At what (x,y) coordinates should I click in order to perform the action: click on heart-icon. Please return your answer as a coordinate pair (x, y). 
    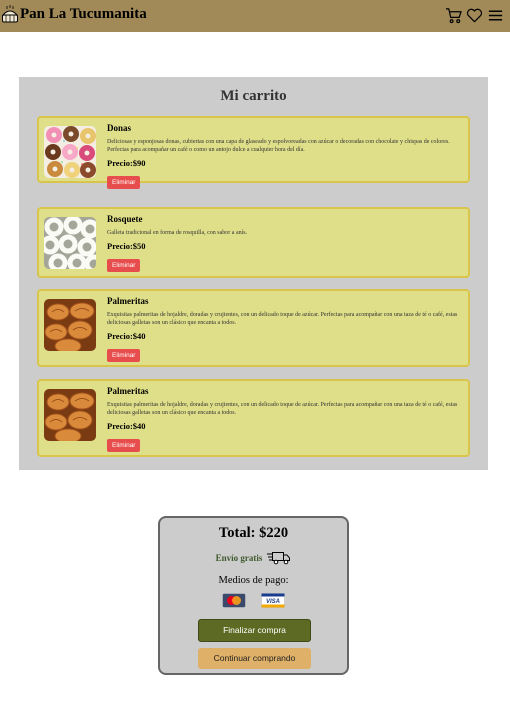
    Looking at the image, I should click on (474, 15).